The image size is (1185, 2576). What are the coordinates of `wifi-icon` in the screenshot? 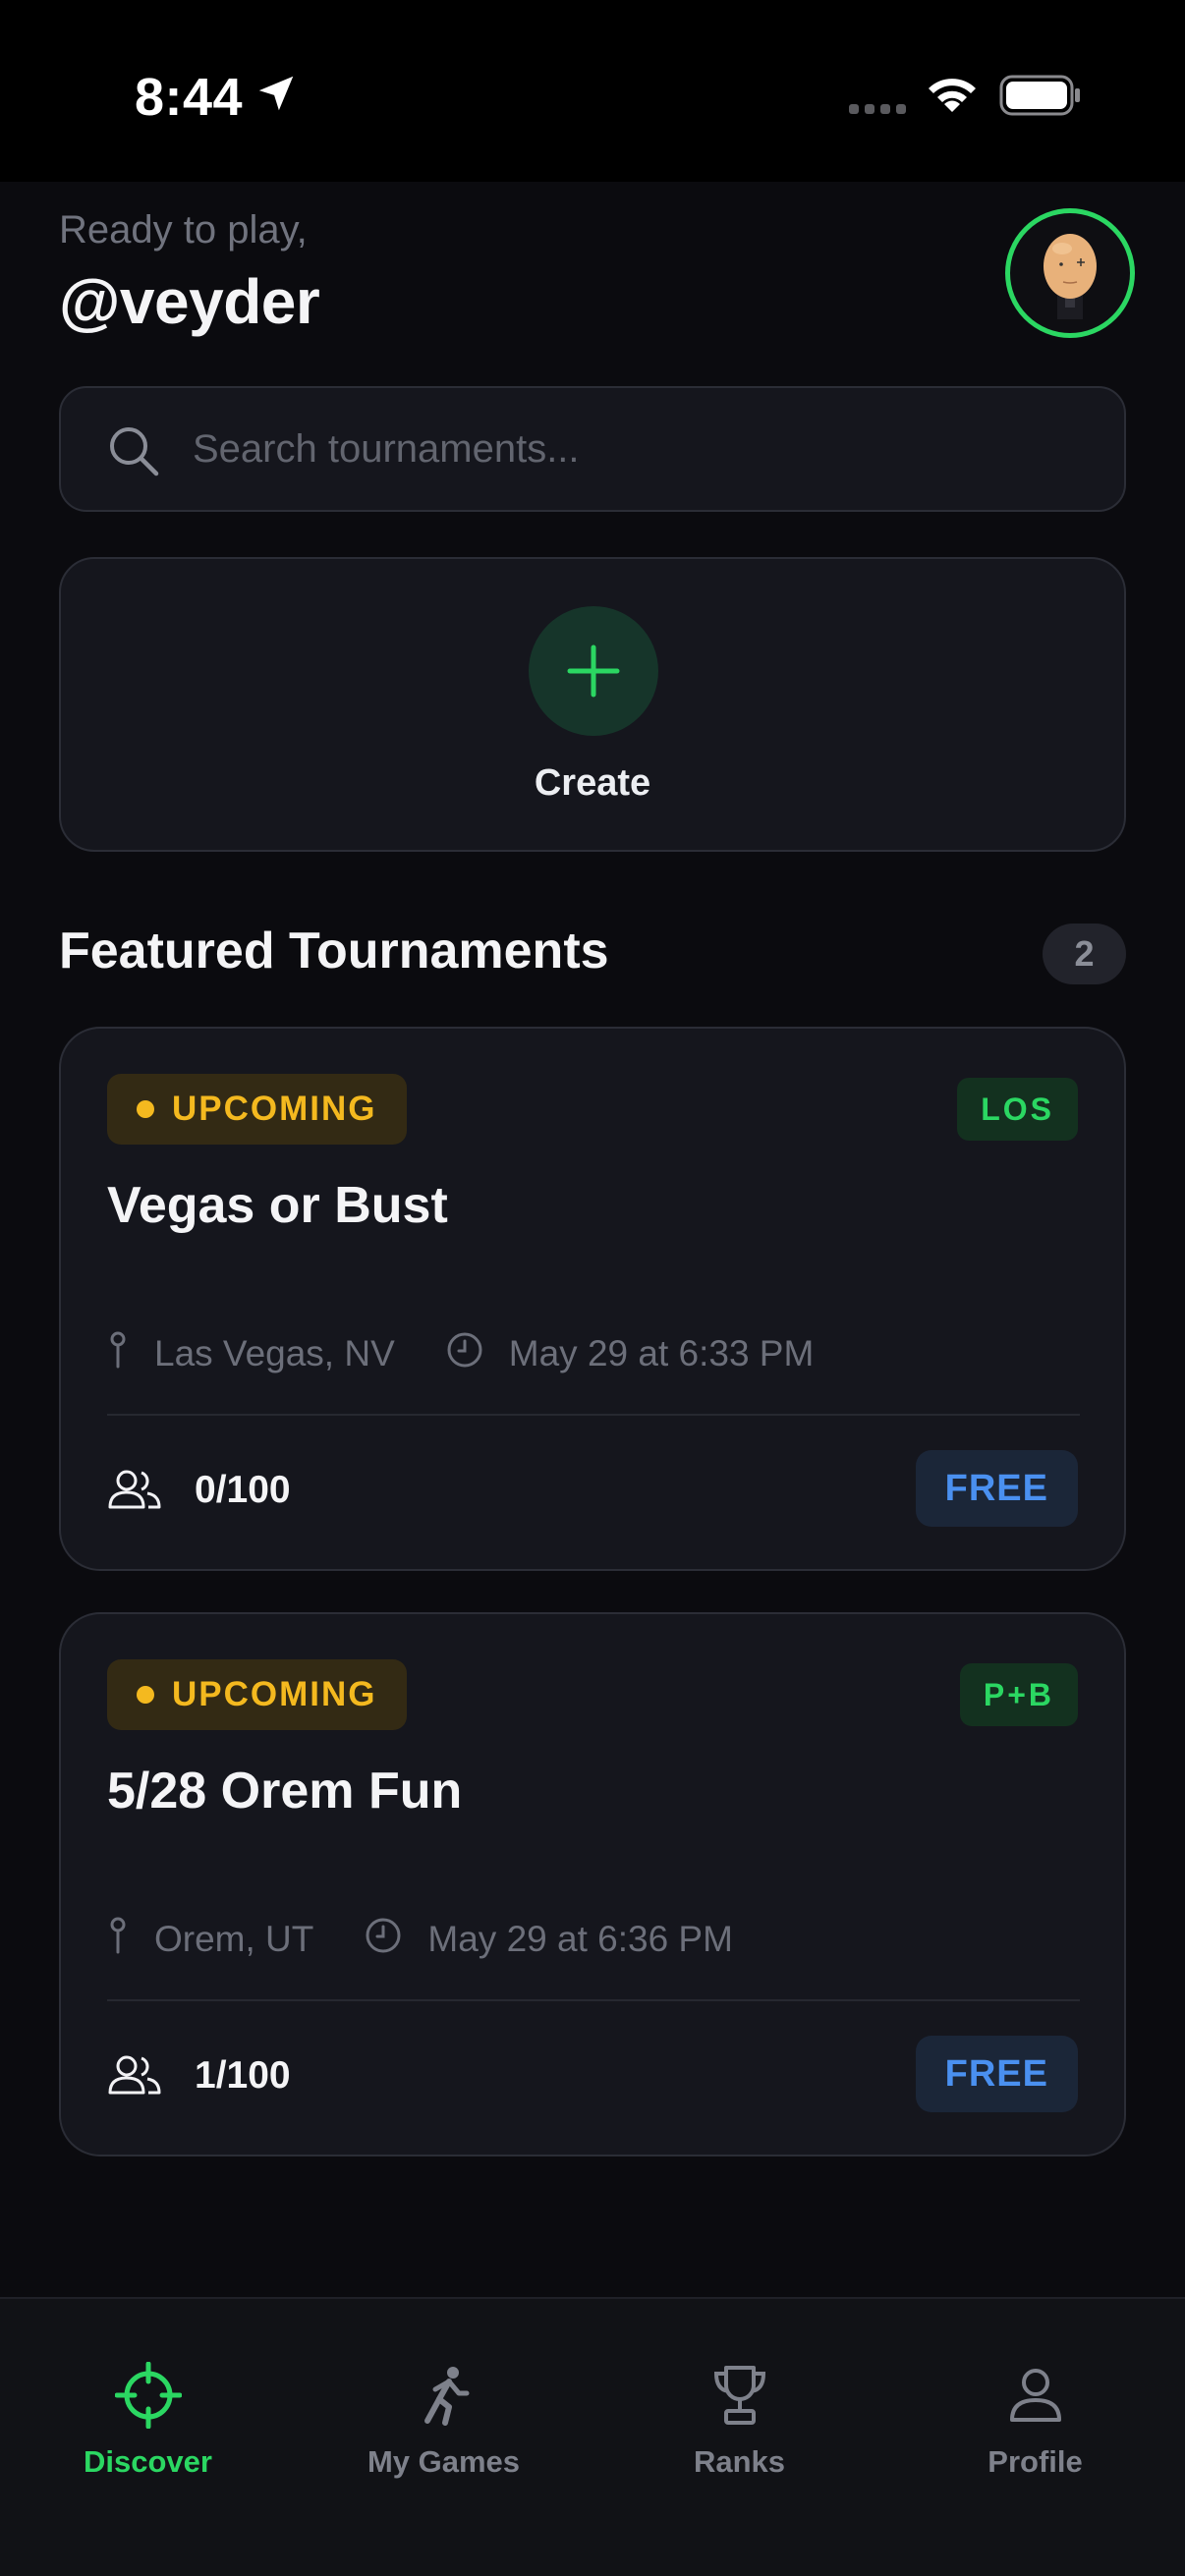 It's located at (953, 97).